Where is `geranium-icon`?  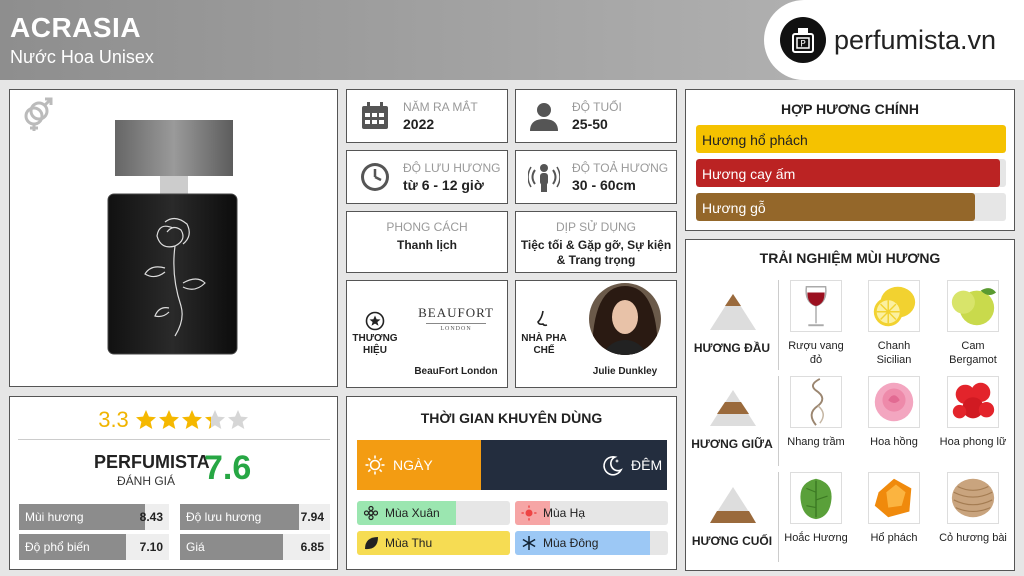
geranium-icon is located at coordinates (973, 402).